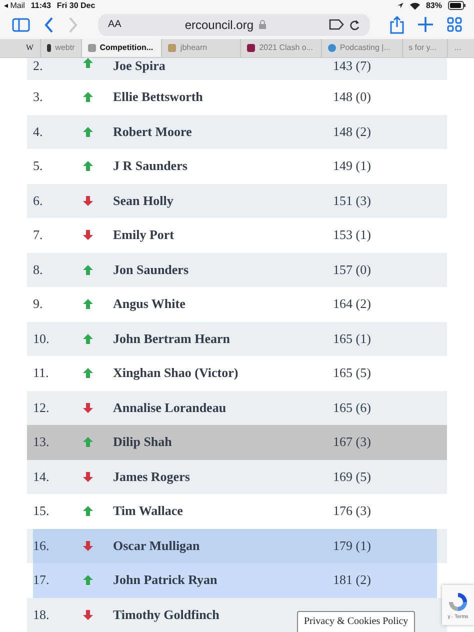 This screenshot has height=632, width=474. What do you see at coordinates (38, 166) in the screenshot?
I see `rank-cell-text: 5.` at bounding box center [38, 166].